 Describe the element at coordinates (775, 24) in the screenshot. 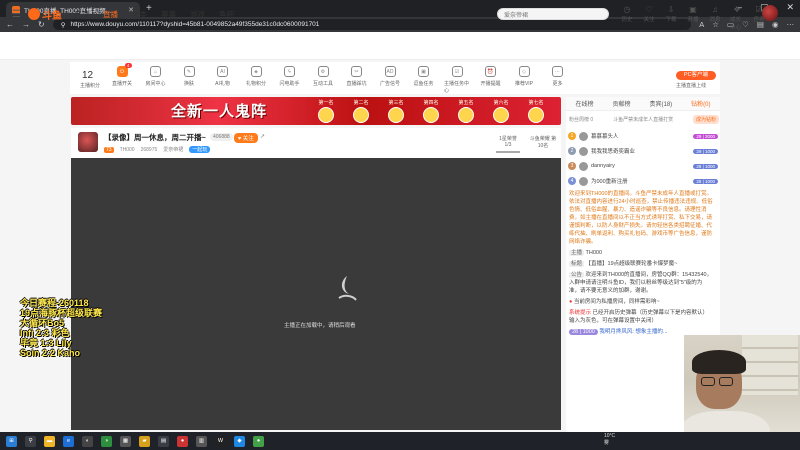

I see `profile-icon: ◉` at that location.